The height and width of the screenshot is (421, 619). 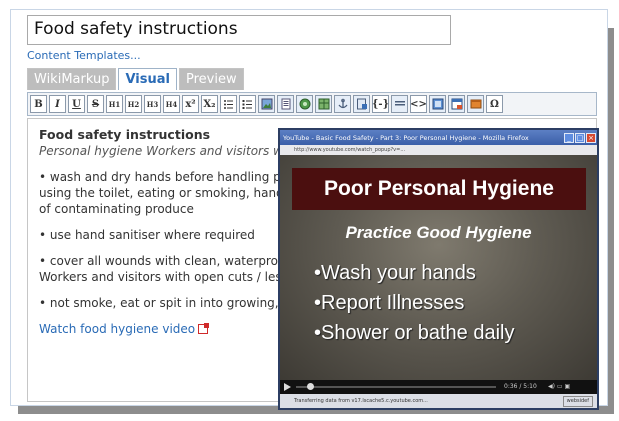 I want to click on insert-panel-button, so click(x=456, y=104).